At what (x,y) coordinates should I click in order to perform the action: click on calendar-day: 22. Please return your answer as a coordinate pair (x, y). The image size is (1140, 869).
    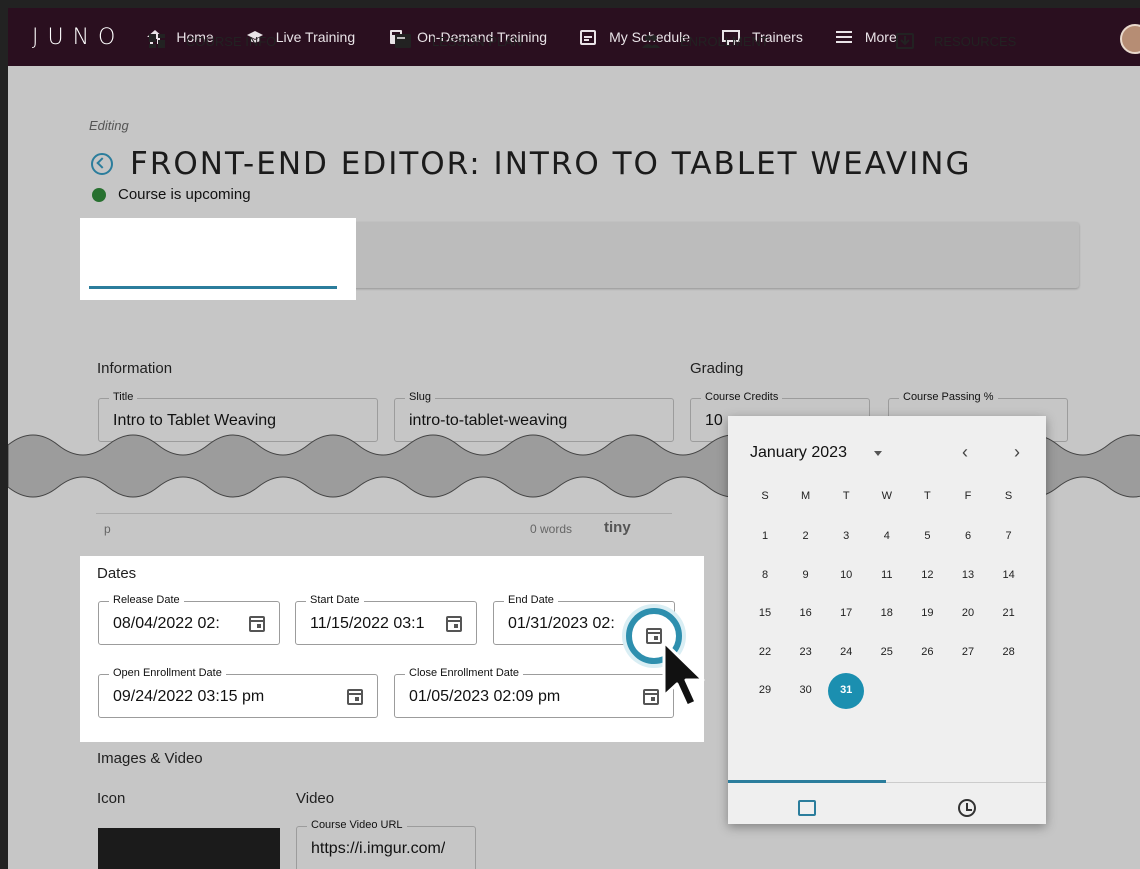
    Looking at the image, I should click on (765, 652).